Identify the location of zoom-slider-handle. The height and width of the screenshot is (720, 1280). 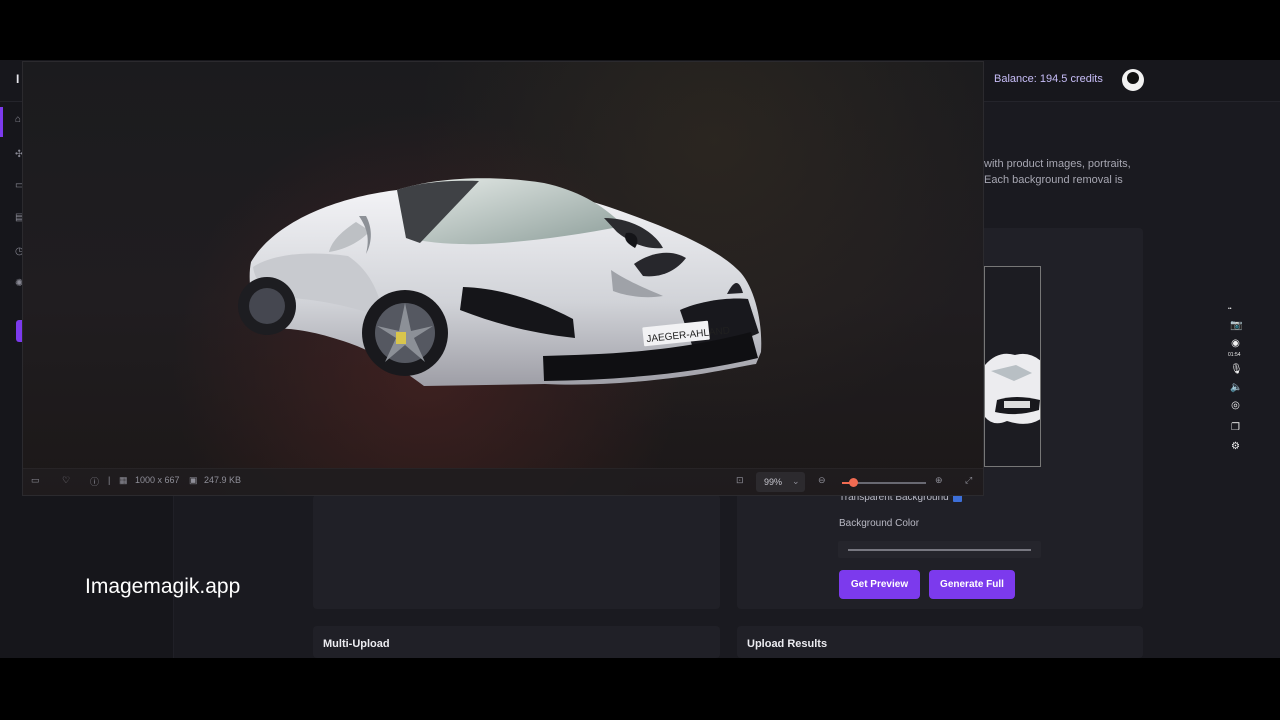
(853, 482).